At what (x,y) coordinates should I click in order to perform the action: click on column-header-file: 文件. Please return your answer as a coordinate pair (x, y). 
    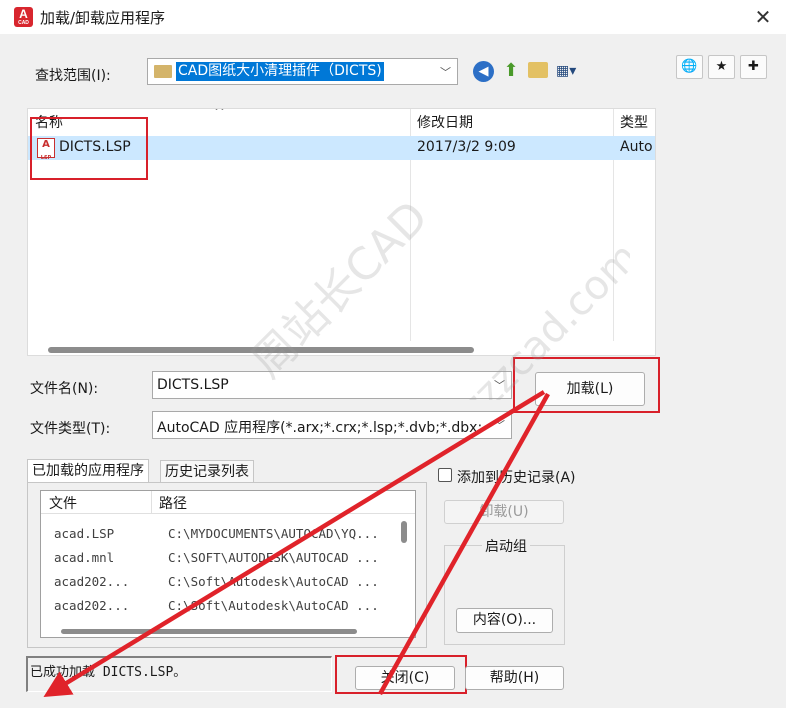
    Looking at the image, I should click on (63, 503).